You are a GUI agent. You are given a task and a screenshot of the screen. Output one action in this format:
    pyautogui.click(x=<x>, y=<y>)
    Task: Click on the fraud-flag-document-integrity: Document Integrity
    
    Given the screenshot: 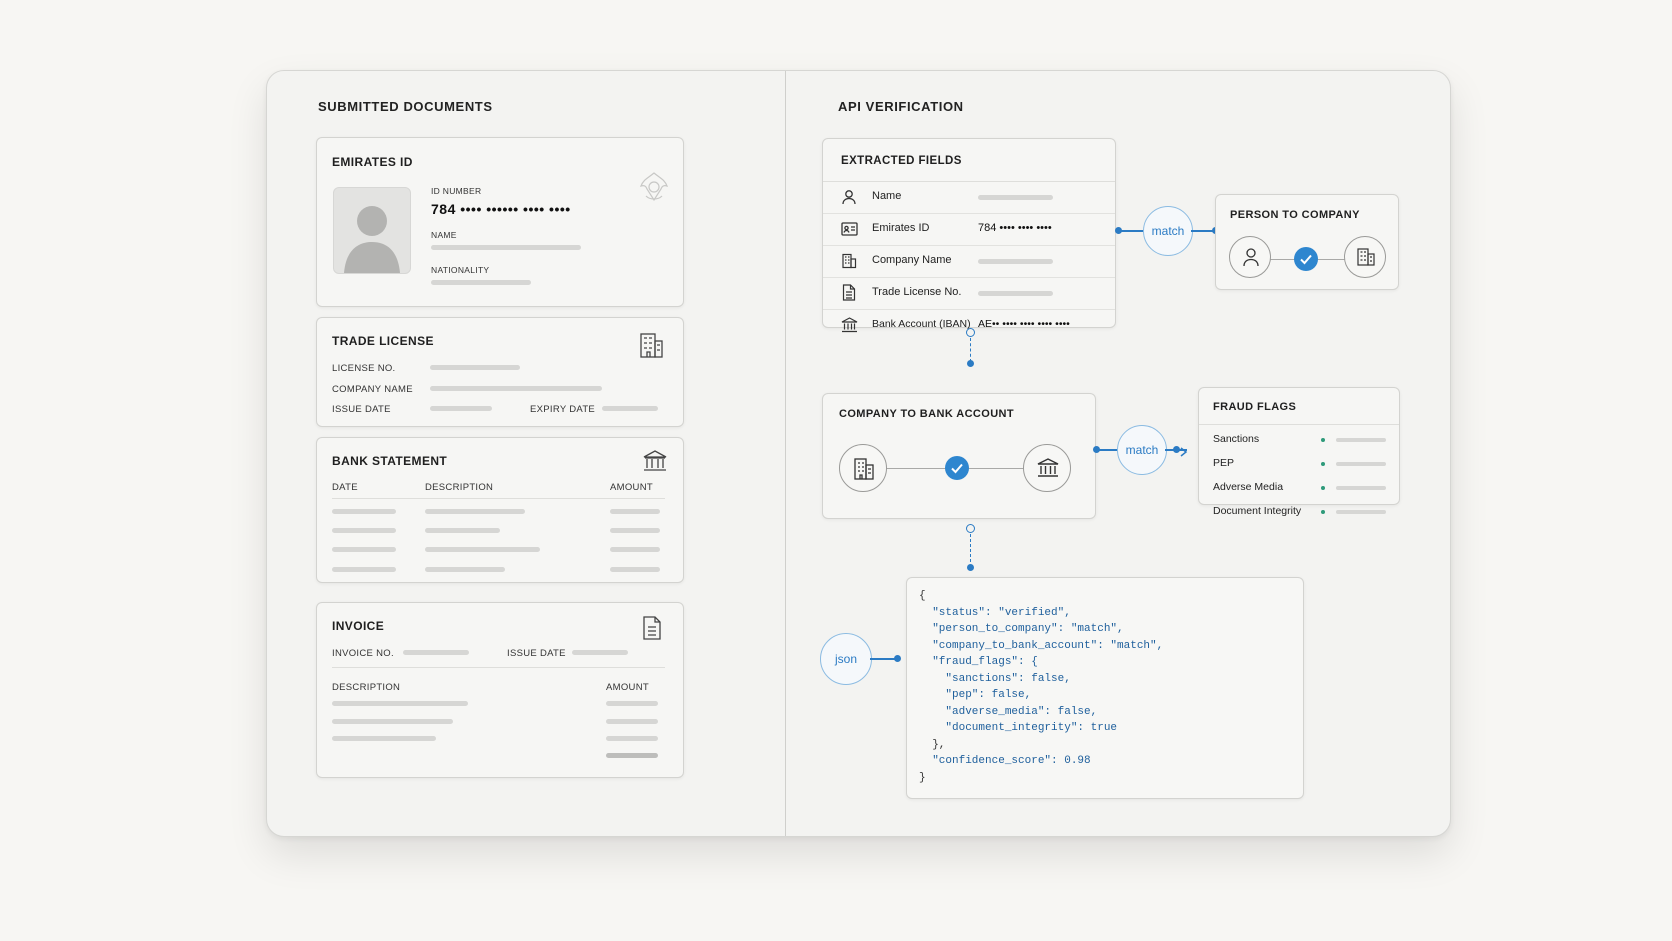 What is the action you would take?
    pyautogui.click(x=1257, y=511)
    